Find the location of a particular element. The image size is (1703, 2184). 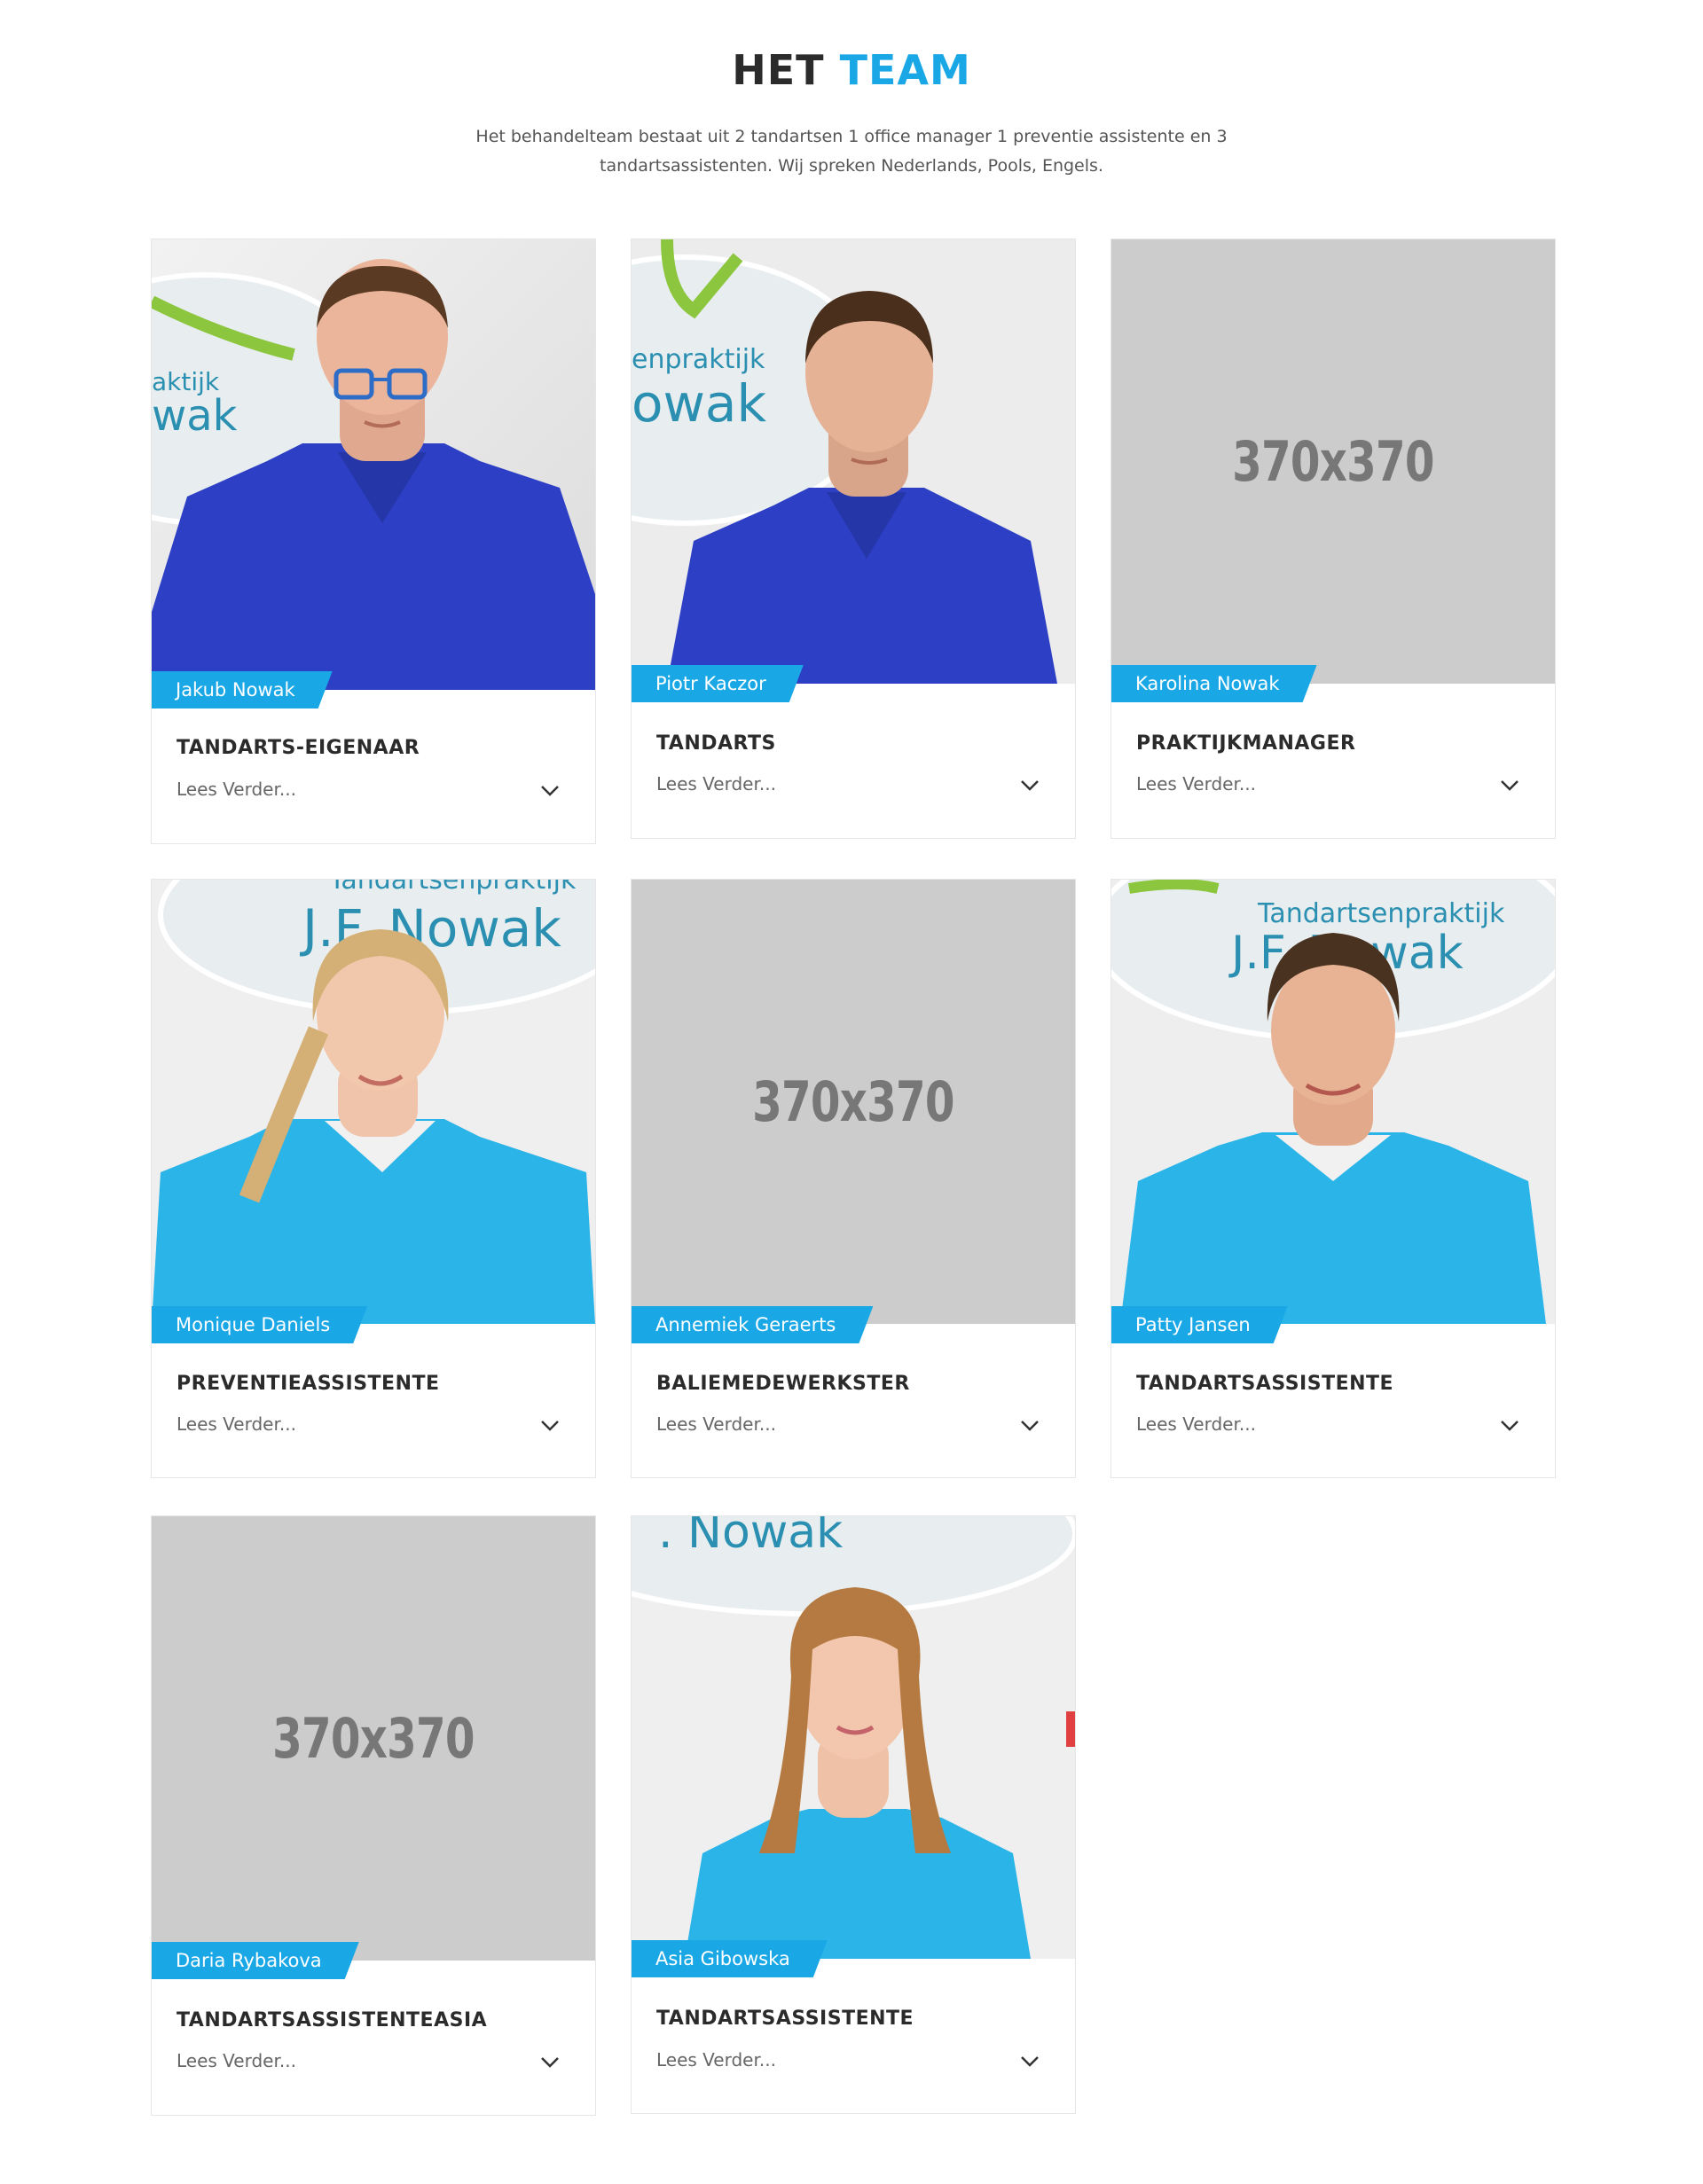

member-role: BALIEMEDEWERKSTER is located at coordinates (783, 1384).